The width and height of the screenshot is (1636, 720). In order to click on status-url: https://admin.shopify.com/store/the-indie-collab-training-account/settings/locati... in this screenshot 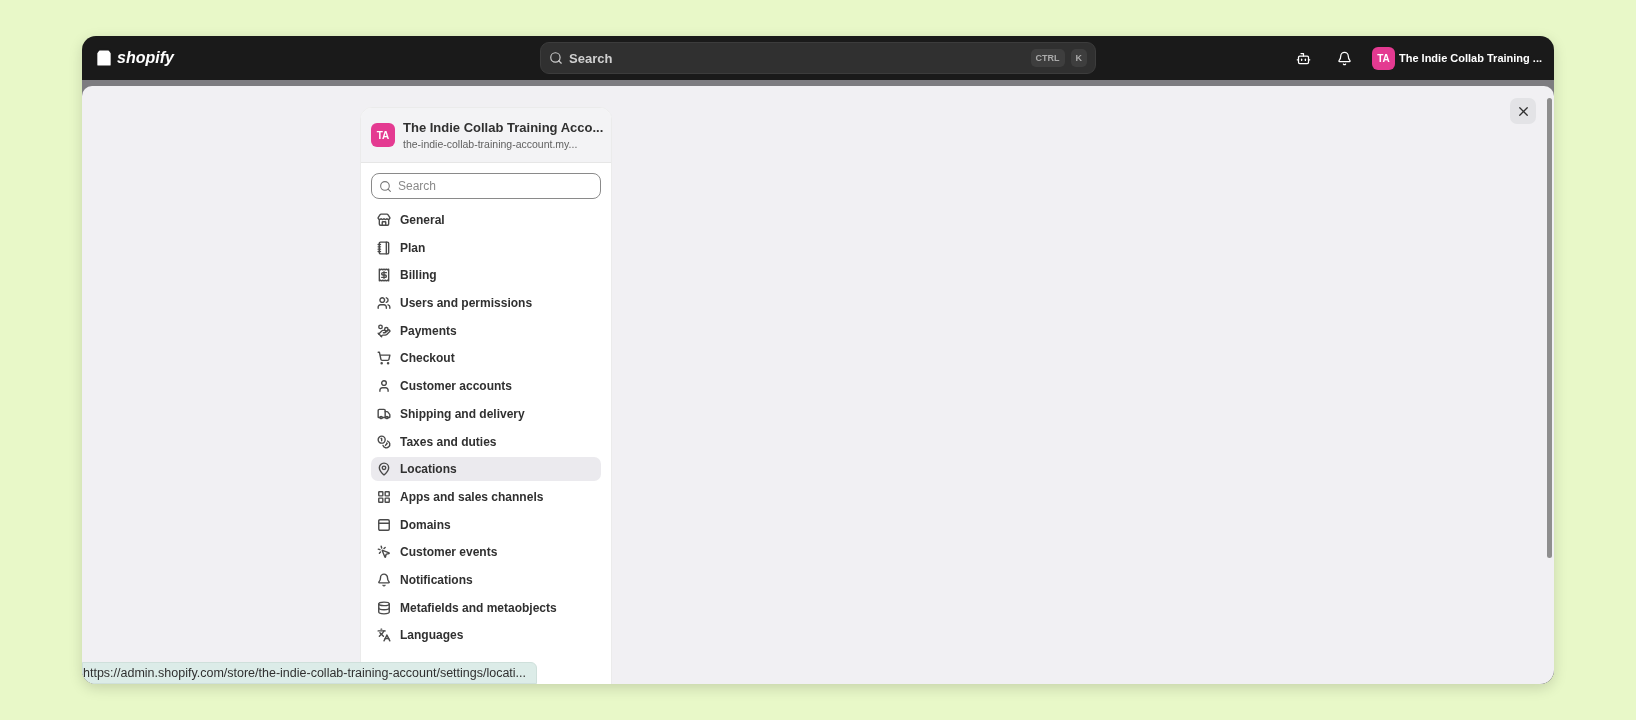, I will do `click(310, 673)`.